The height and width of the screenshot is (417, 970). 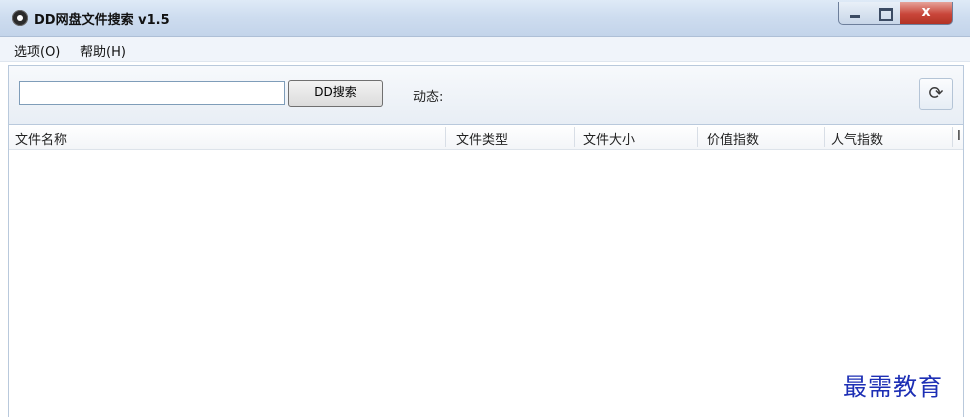 I want to click on column-header-type: 文件类型, so click(x=482, y=138).